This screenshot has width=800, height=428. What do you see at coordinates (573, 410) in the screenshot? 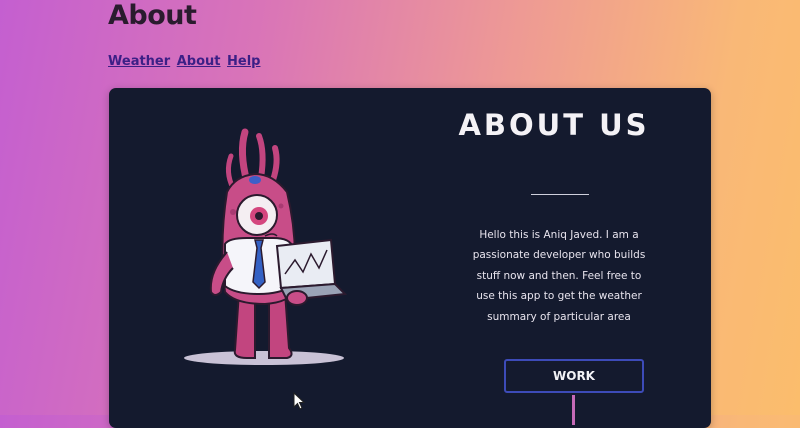
I see `decorative-line` at bounding box center [573, 410].